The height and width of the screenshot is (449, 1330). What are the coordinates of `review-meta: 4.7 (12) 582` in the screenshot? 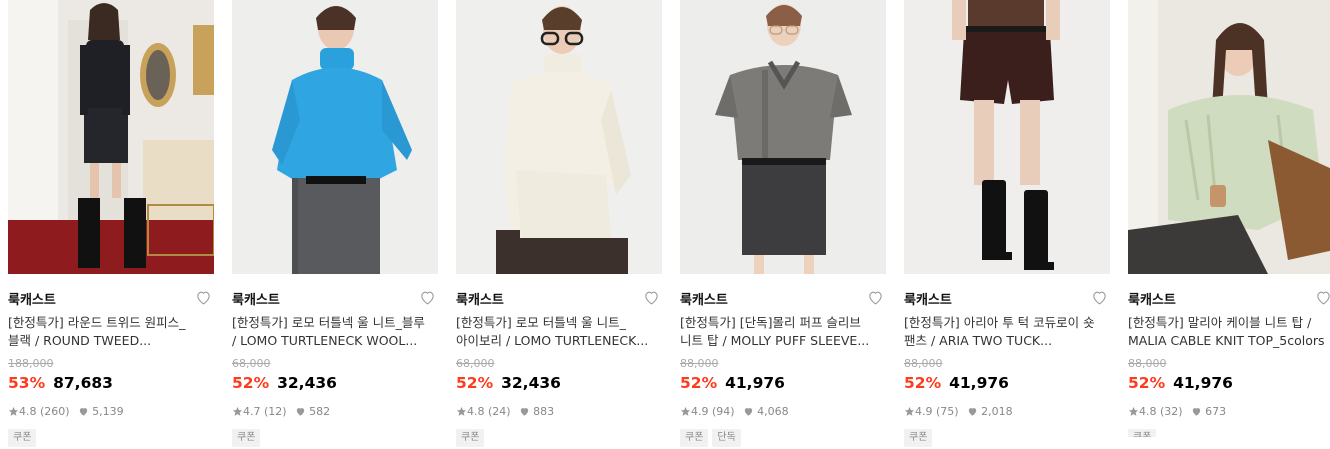 It's located at (281, 411).